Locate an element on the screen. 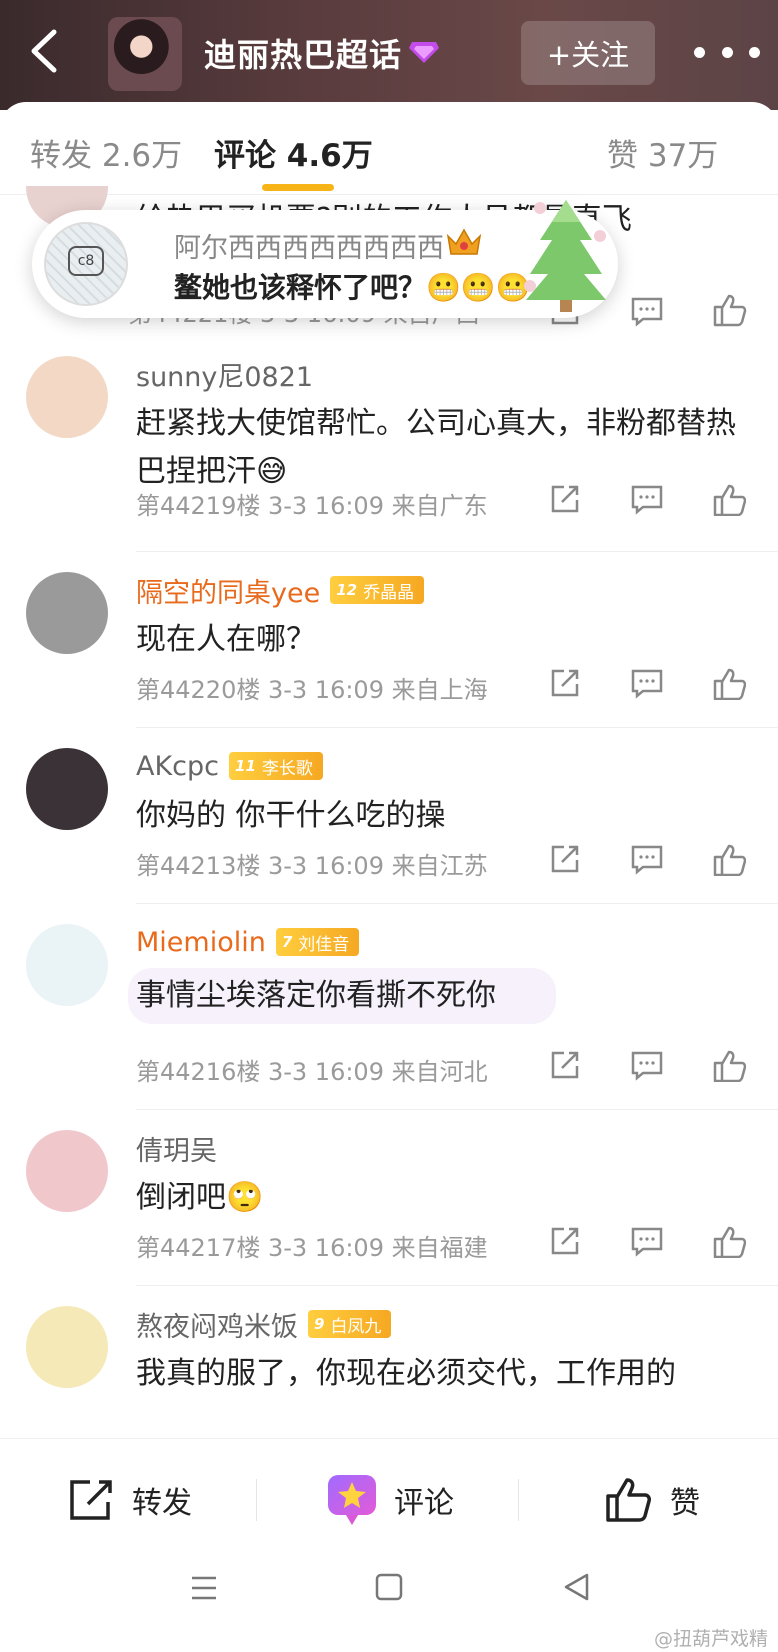  fan-badge-name: 白凤九 is located at coordinates (356, 1326).